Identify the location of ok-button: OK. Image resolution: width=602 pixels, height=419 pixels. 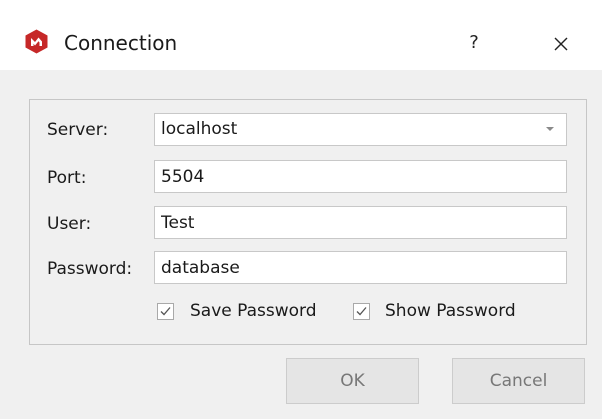
(352, 381).